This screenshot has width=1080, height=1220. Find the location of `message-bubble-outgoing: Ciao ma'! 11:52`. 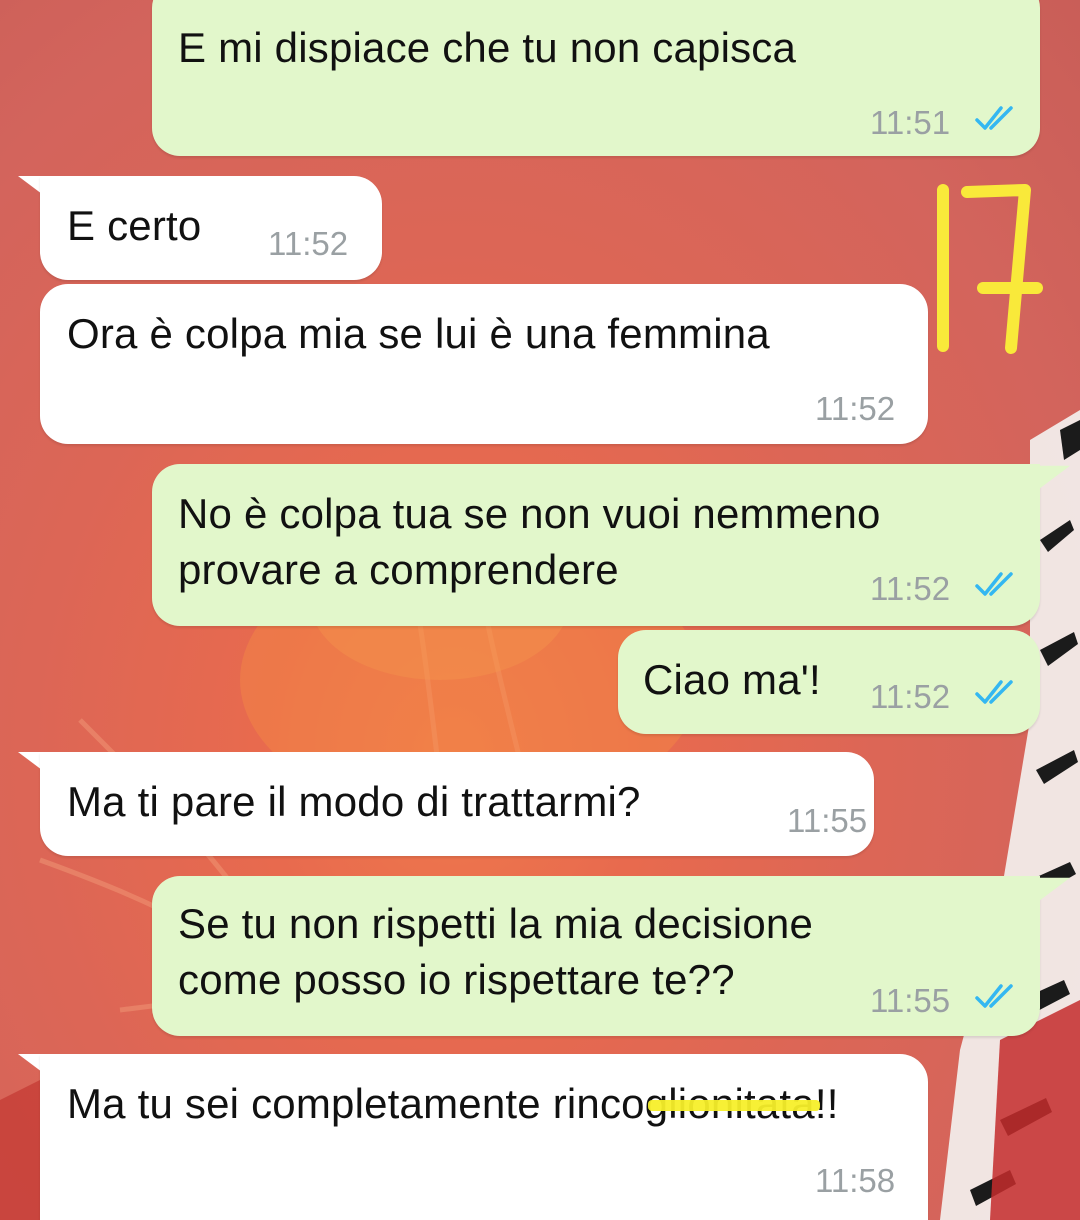

message-bubble-outgoing: Ciao ma'! 11:52 is located at coordinates (829, 682).